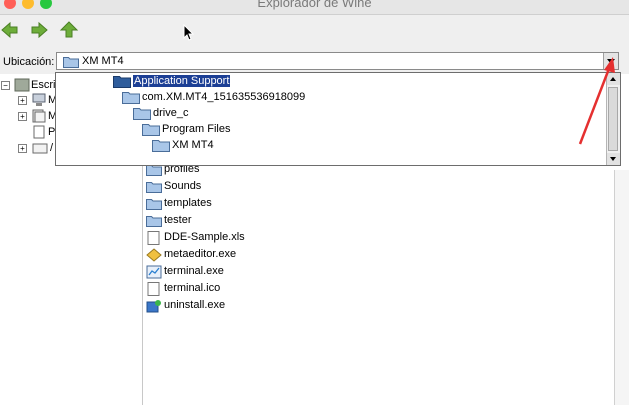 The image size is (629, 405). What do you see at coordinates (314, 31) in the screenshot?
I see `toolbar` at bounding box center [314, 31].